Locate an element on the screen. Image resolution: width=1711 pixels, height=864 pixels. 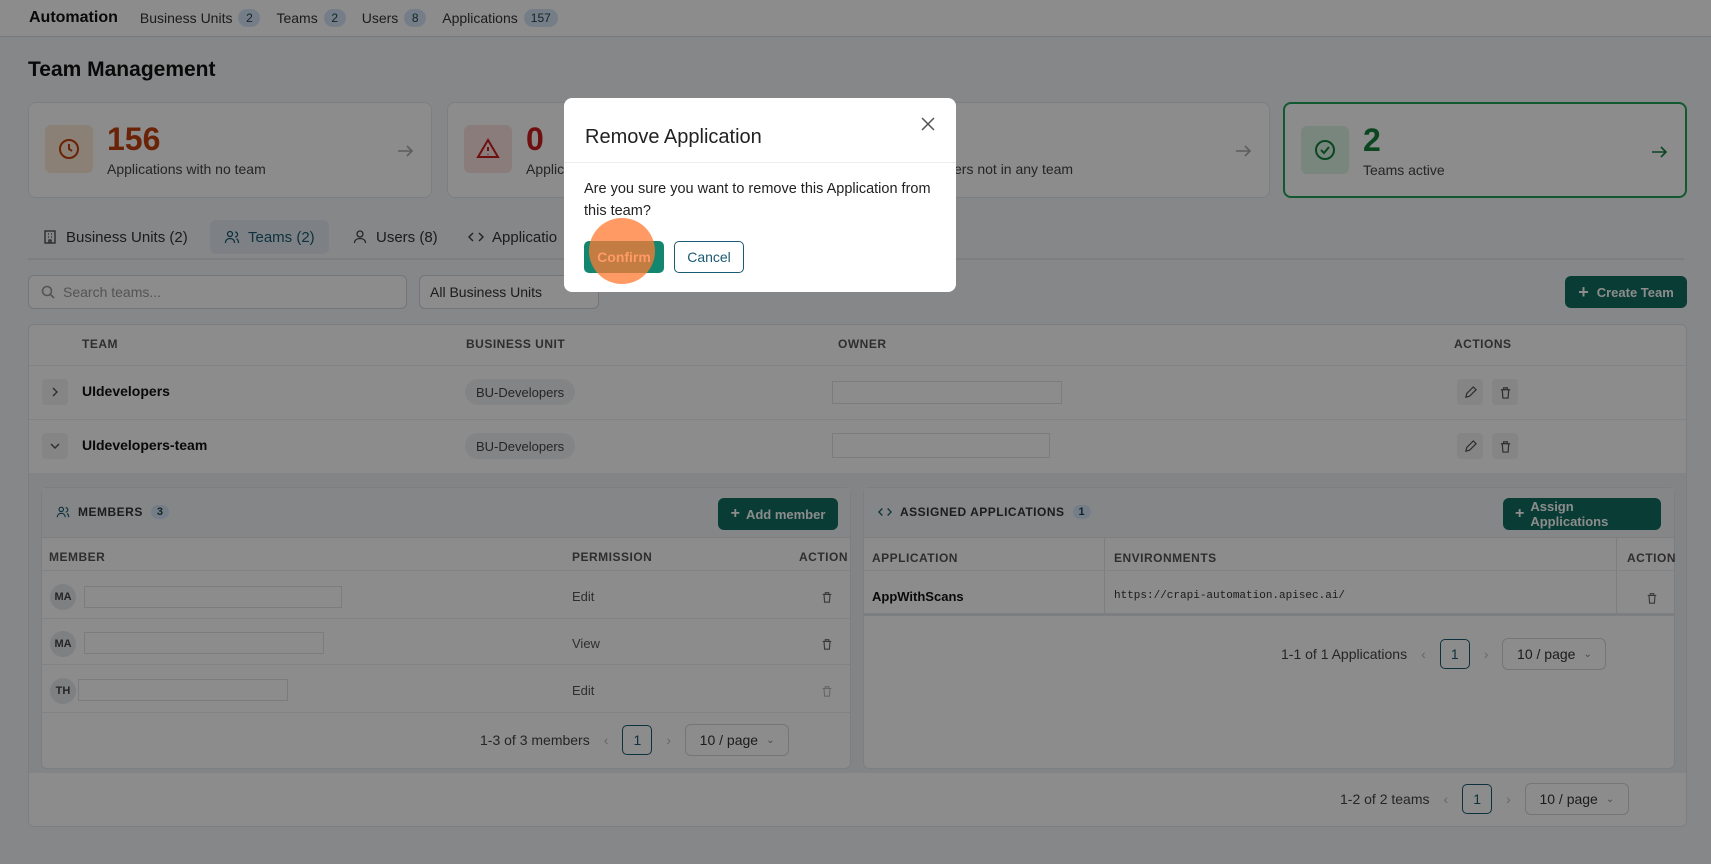
cancel-button: Cancel is located at coordinates (709, 257).